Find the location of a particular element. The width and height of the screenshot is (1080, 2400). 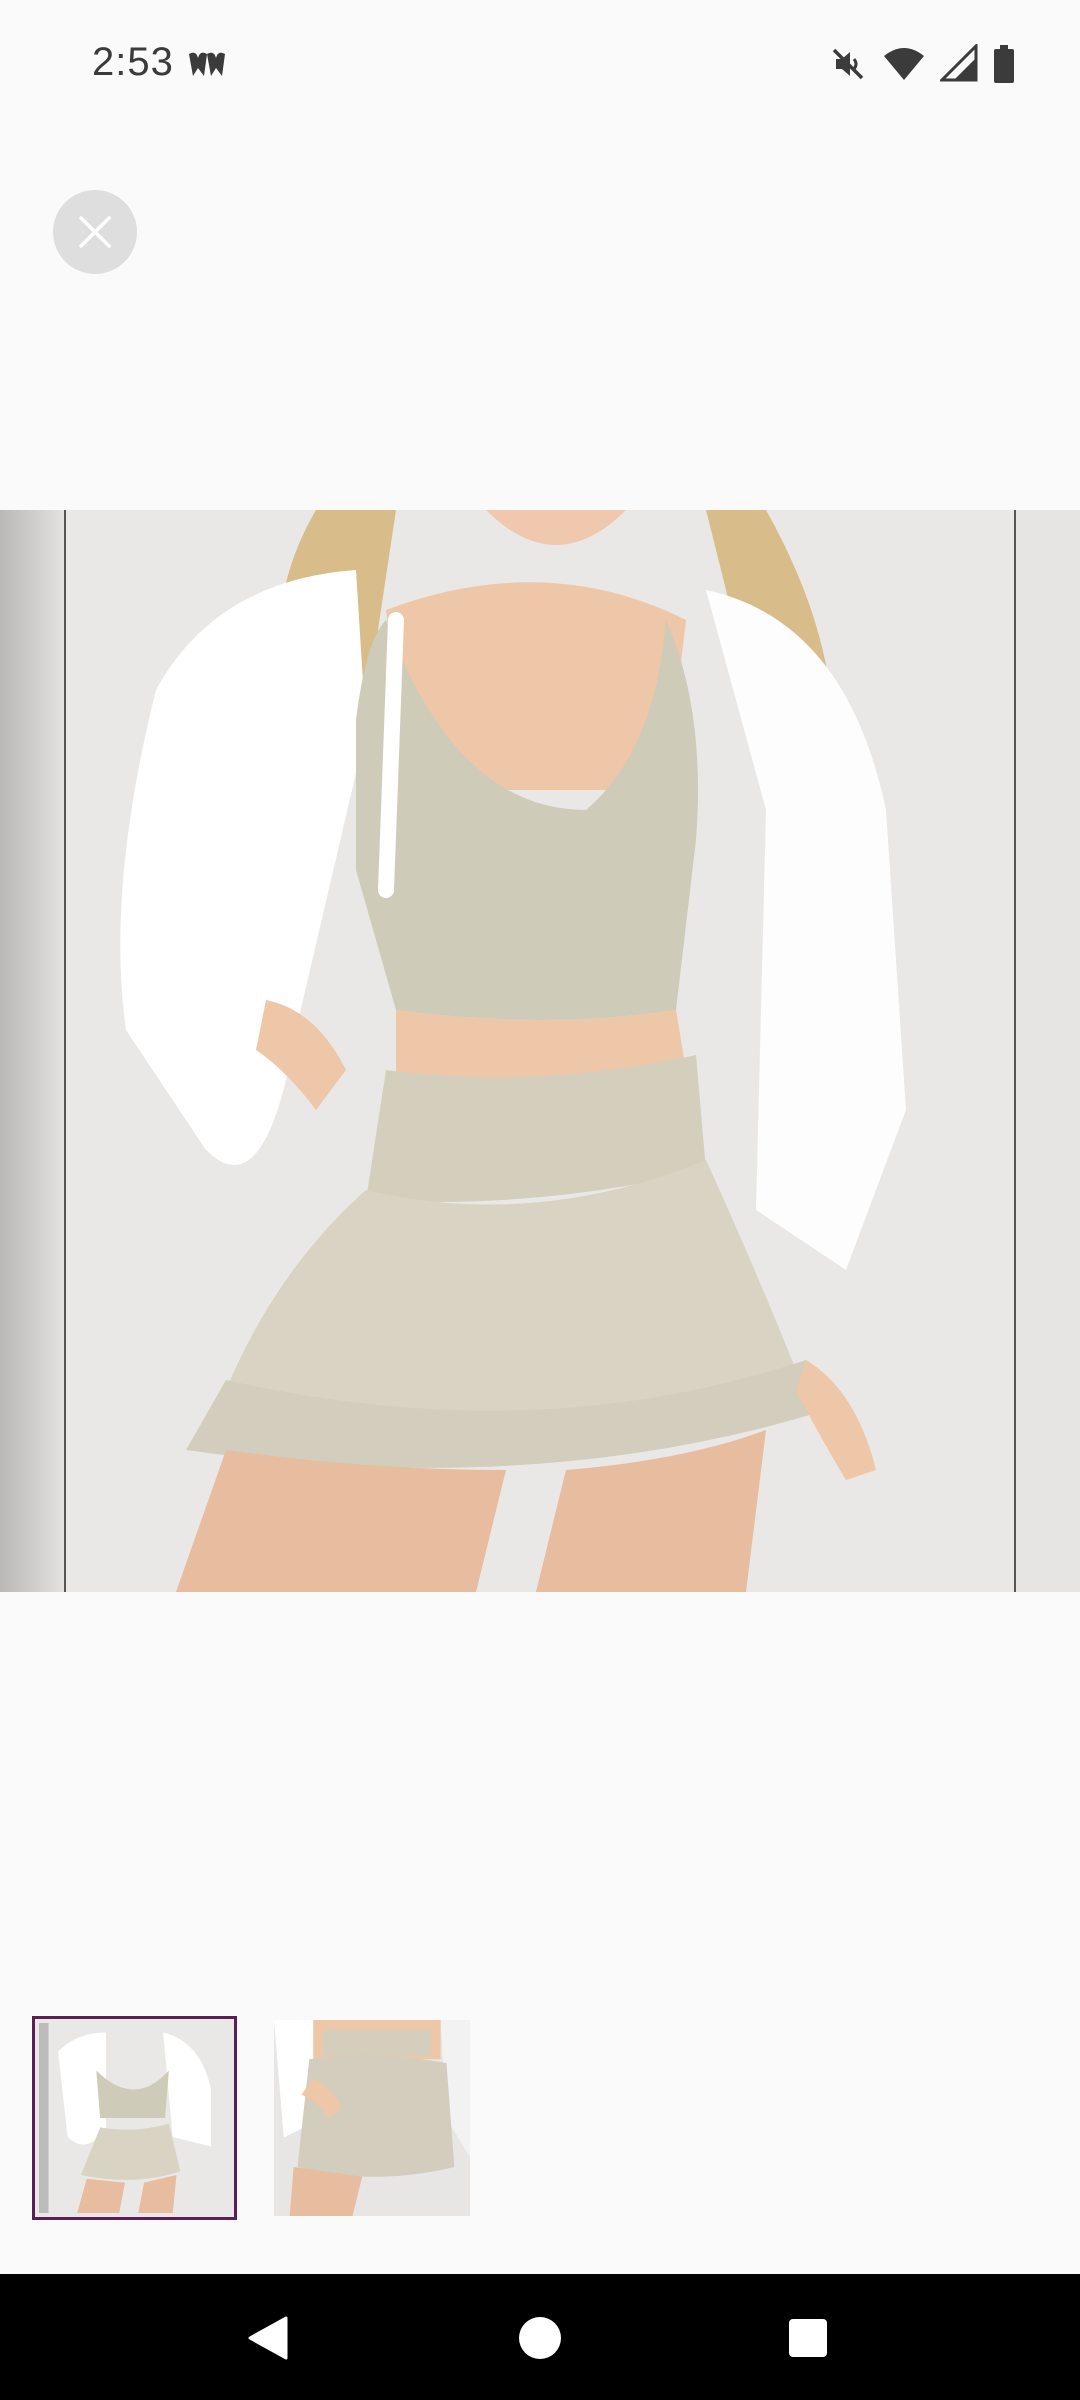

mute-icon is located at coordinates (848, 64).